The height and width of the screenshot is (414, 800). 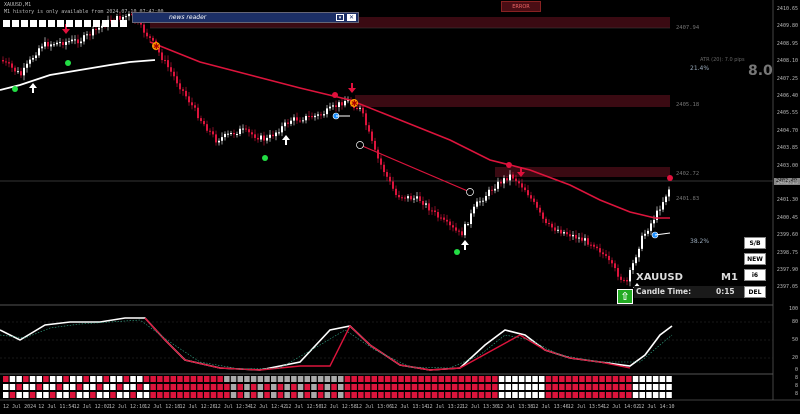 I want to click on trend-anchor-start, so click(x=360, y=145).